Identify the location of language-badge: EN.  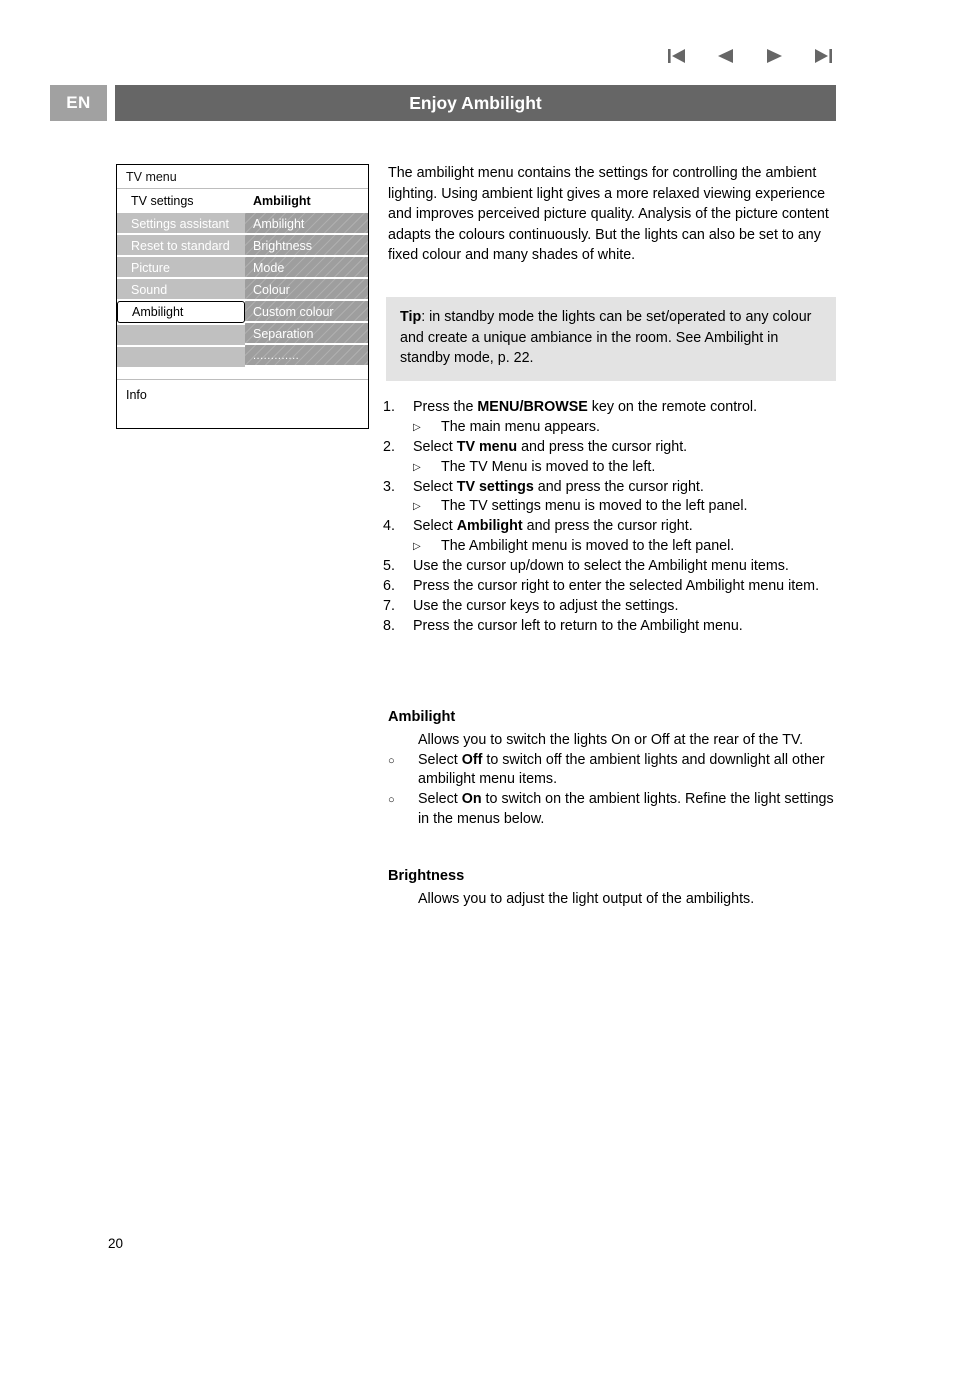
(78, 103).